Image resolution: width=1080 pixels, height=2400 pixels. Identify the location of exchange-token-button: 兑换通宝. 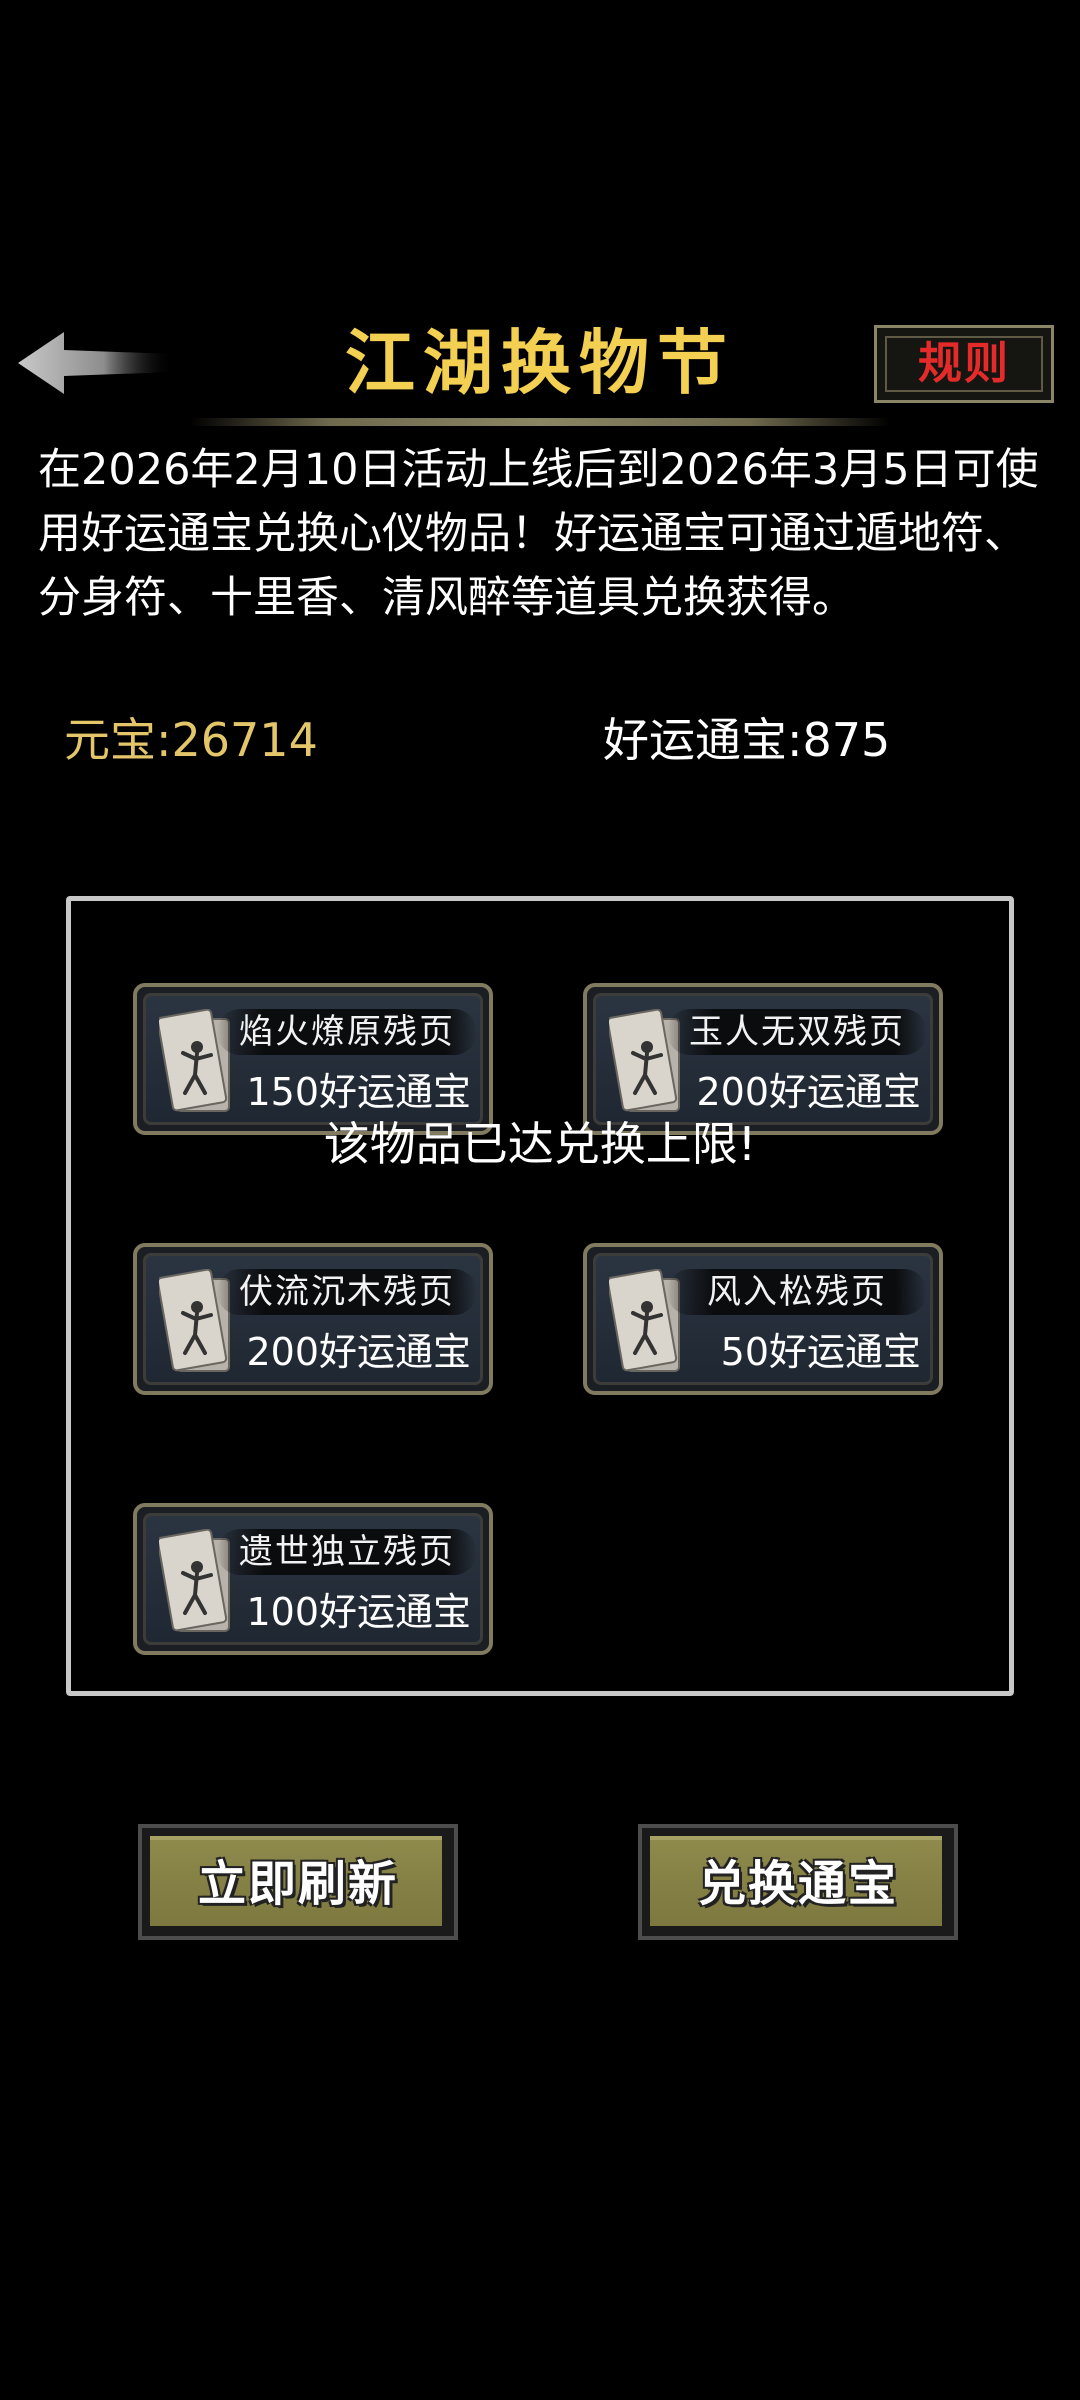
(798, 1882).